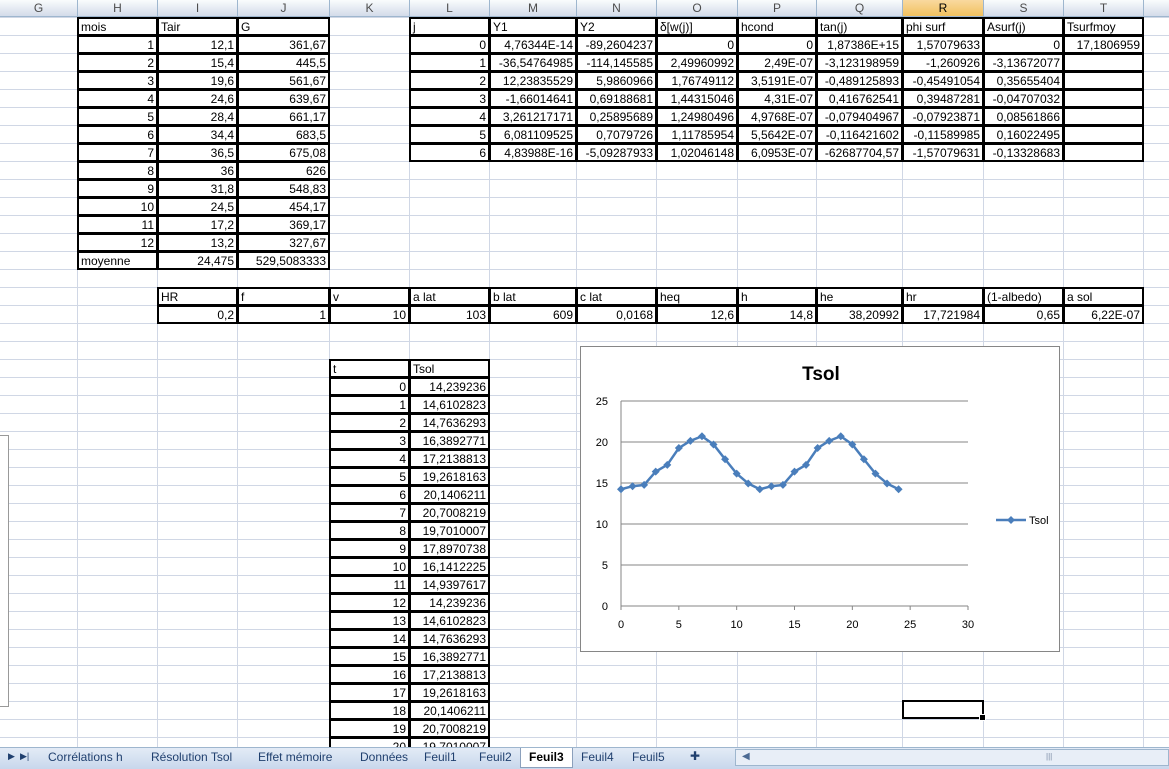  I want to click on data-cell: 454,17, so click(283, 206).